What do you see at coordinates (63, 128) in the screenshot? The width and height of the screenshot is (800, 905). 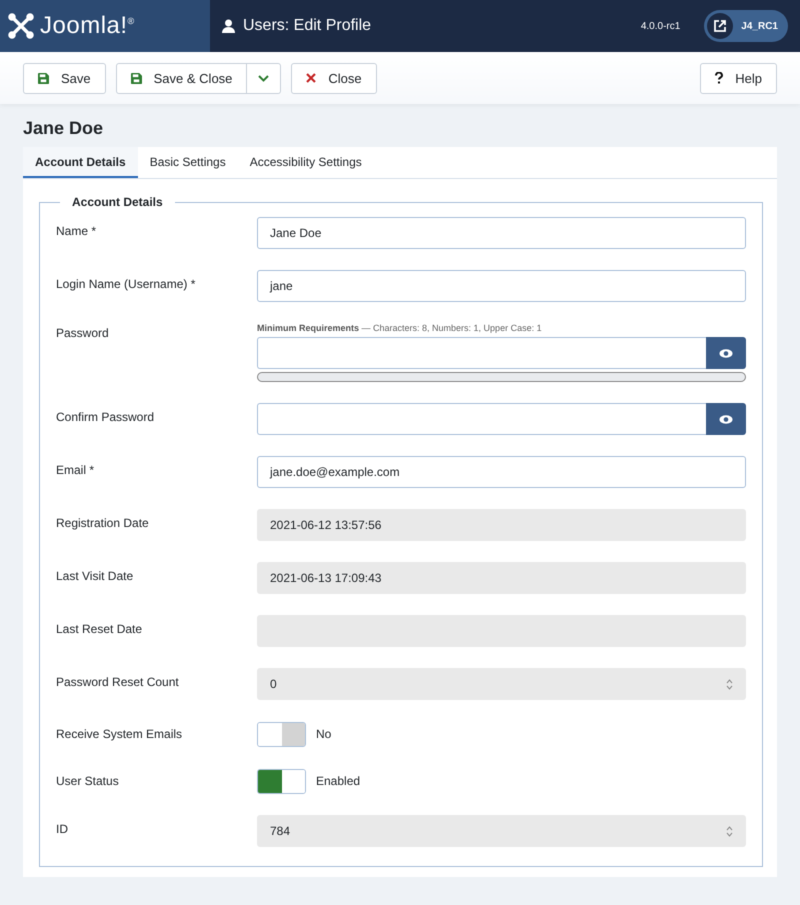 I see `page-title: Jane Doe` at bounding box center [63, 128].